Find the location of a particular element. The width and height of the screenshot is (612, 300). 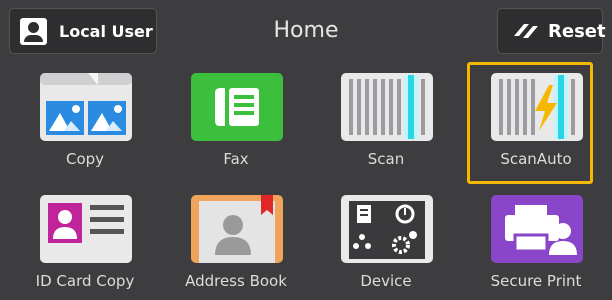

tile-device: Device is located at coordinates (386, 242).